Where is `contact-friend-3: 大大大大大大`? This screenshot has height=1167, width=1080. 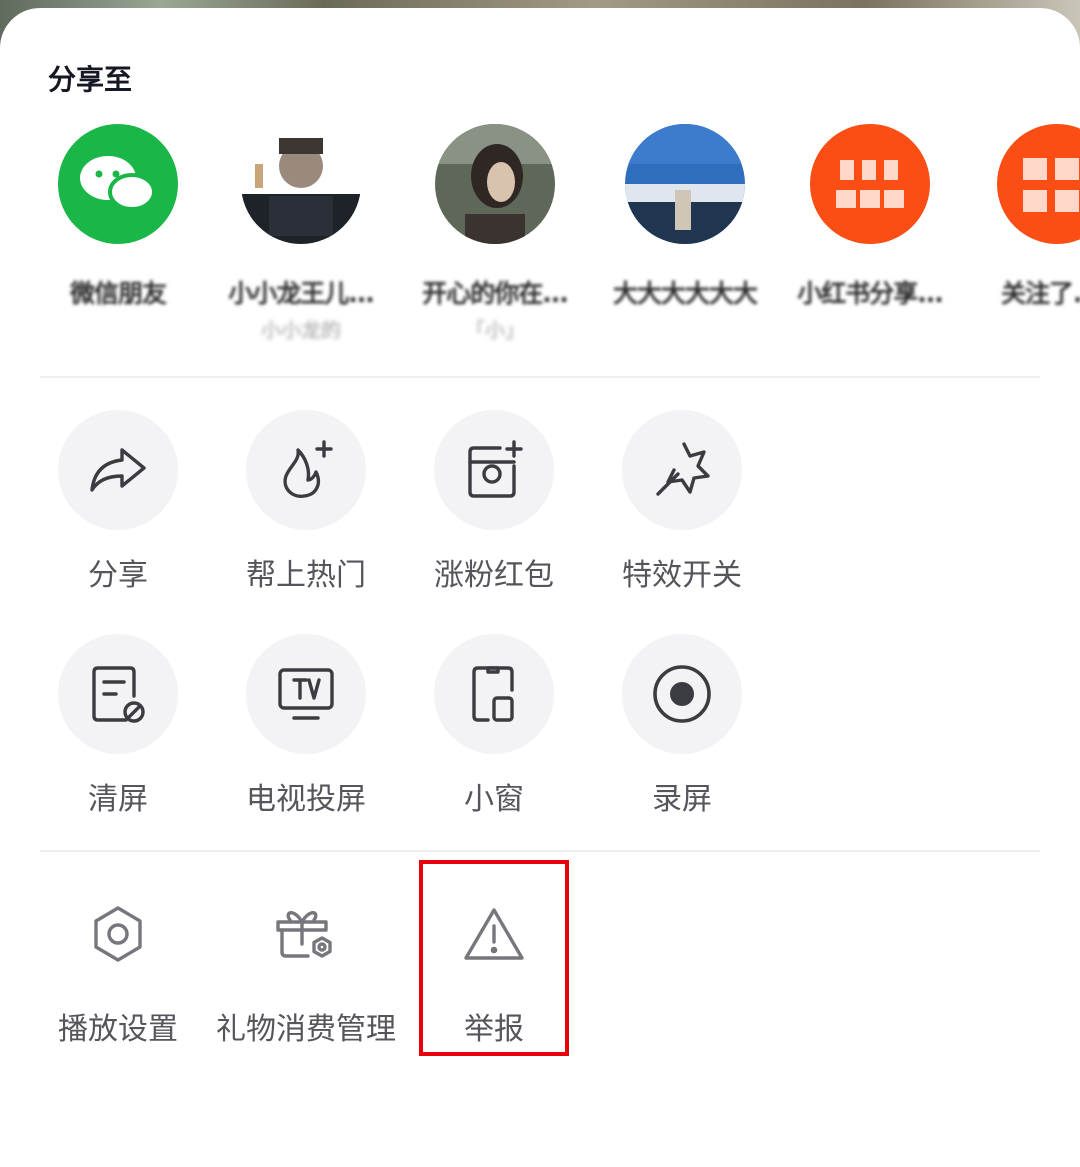
contact-friend-3: 大大大大大大 is located at coordinates (685, 217).